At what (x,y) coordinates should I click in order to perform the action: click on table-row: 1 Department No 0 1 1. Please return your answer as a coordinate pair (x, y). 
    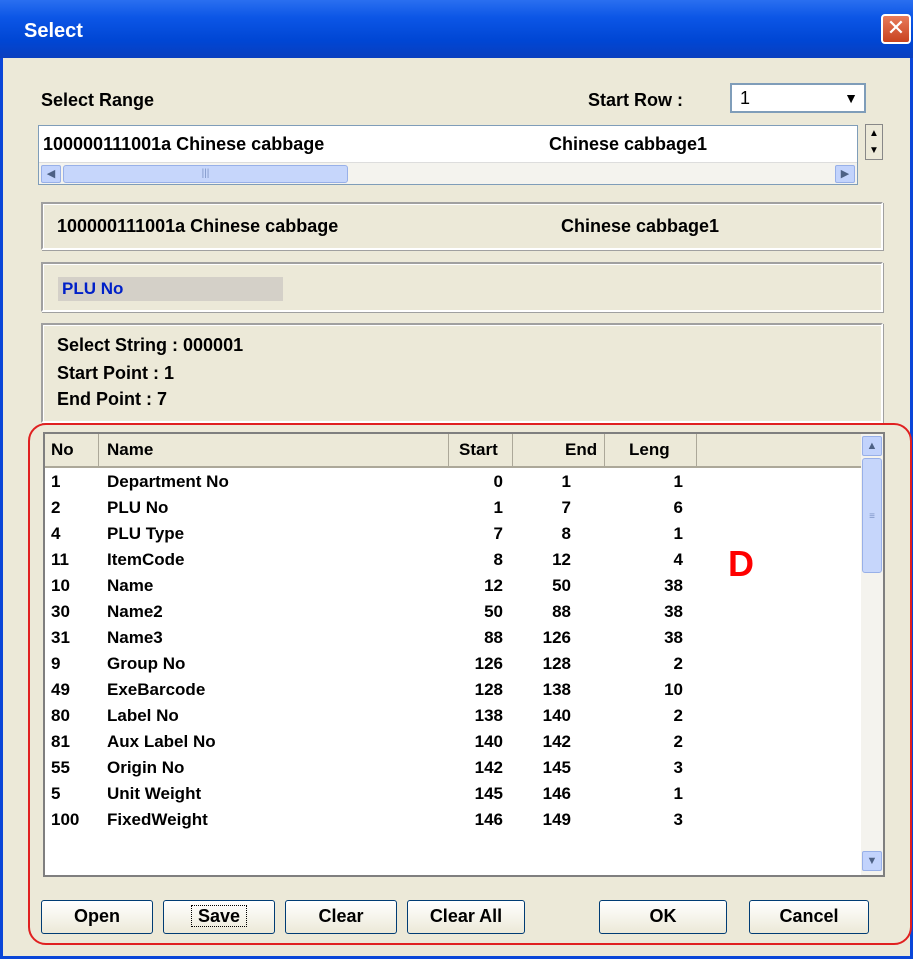
    Looking at the image, I should click on (454, 483).